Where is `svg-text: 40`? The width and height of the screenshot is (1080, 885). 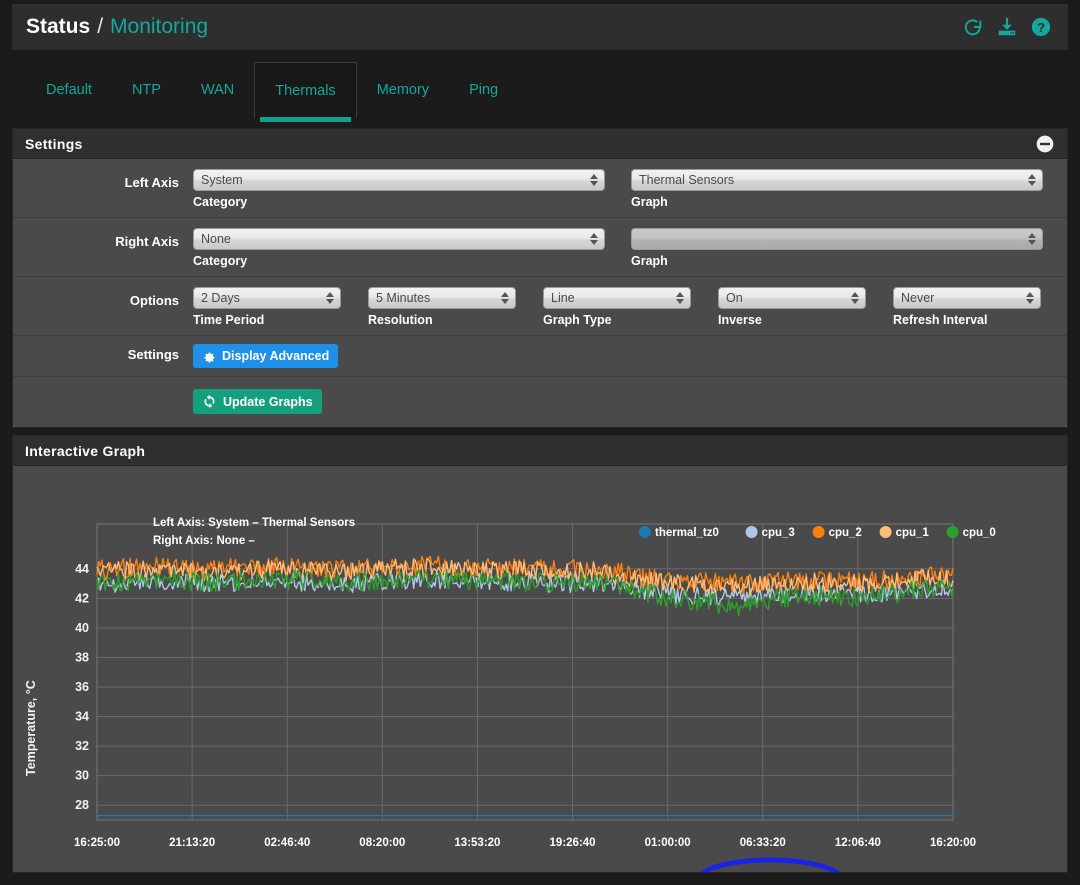
svg-text: 40 is located at coordinates (82, 628).